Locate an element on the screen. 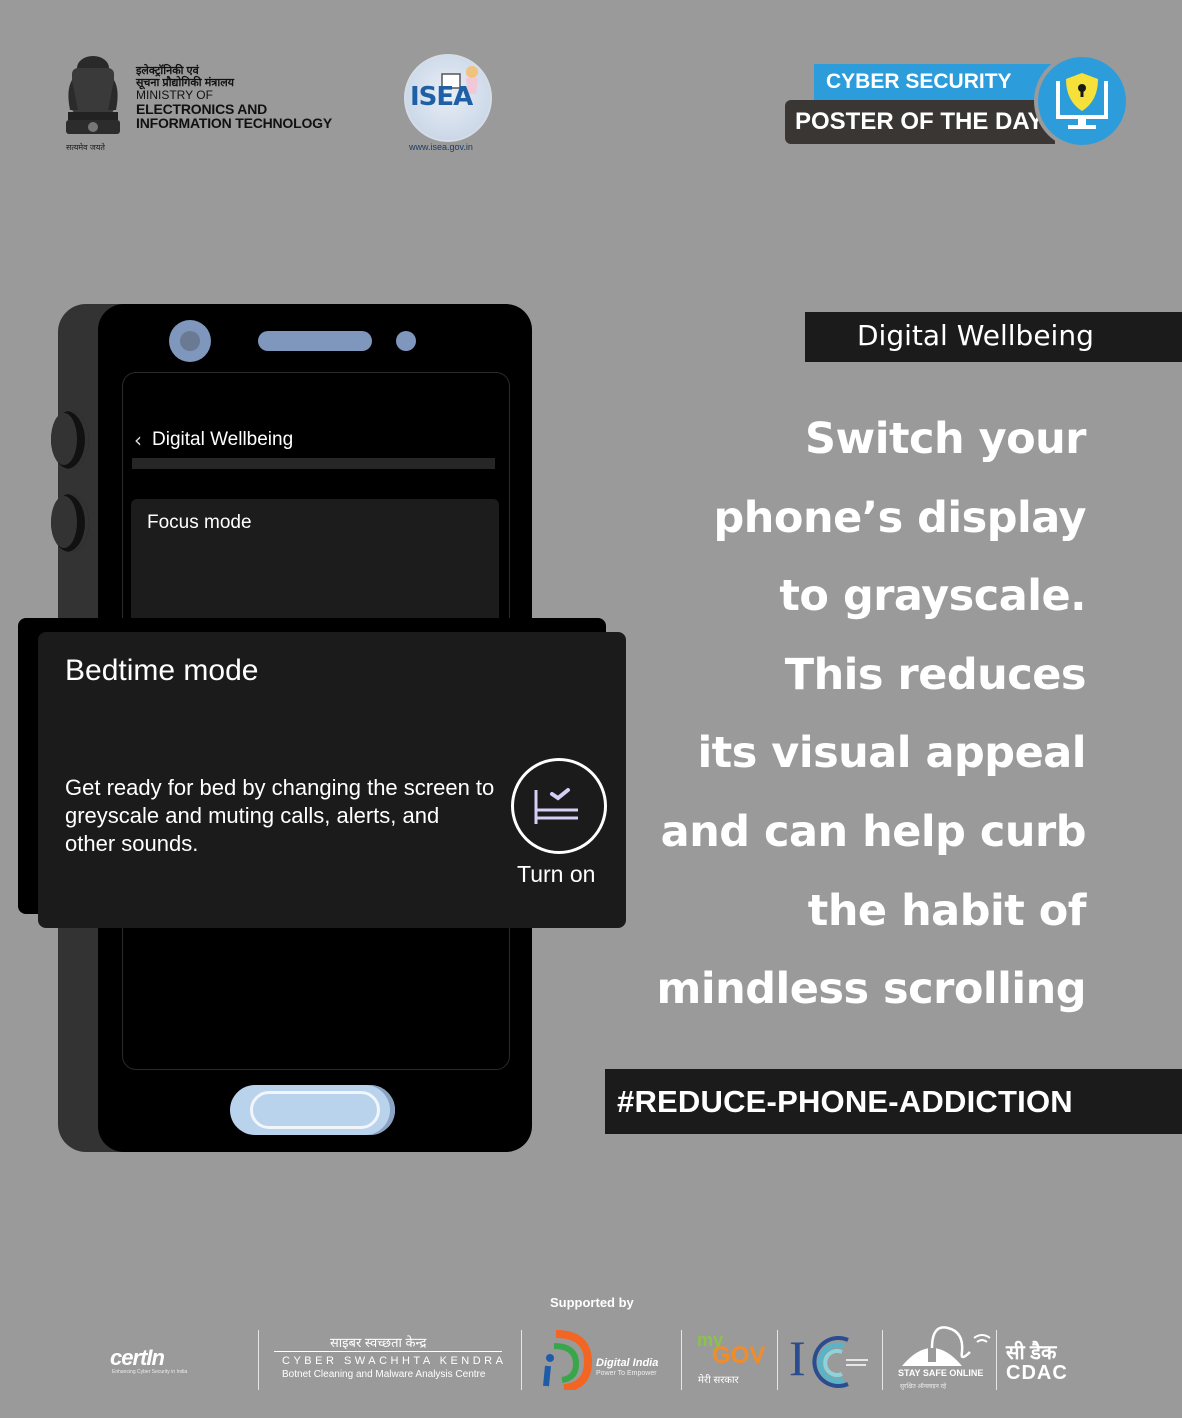 This screenshot has width=1182, height=1418. stay-safe-online-title: STAY SAFE ONLINE is located at coordinates (941, 1373).